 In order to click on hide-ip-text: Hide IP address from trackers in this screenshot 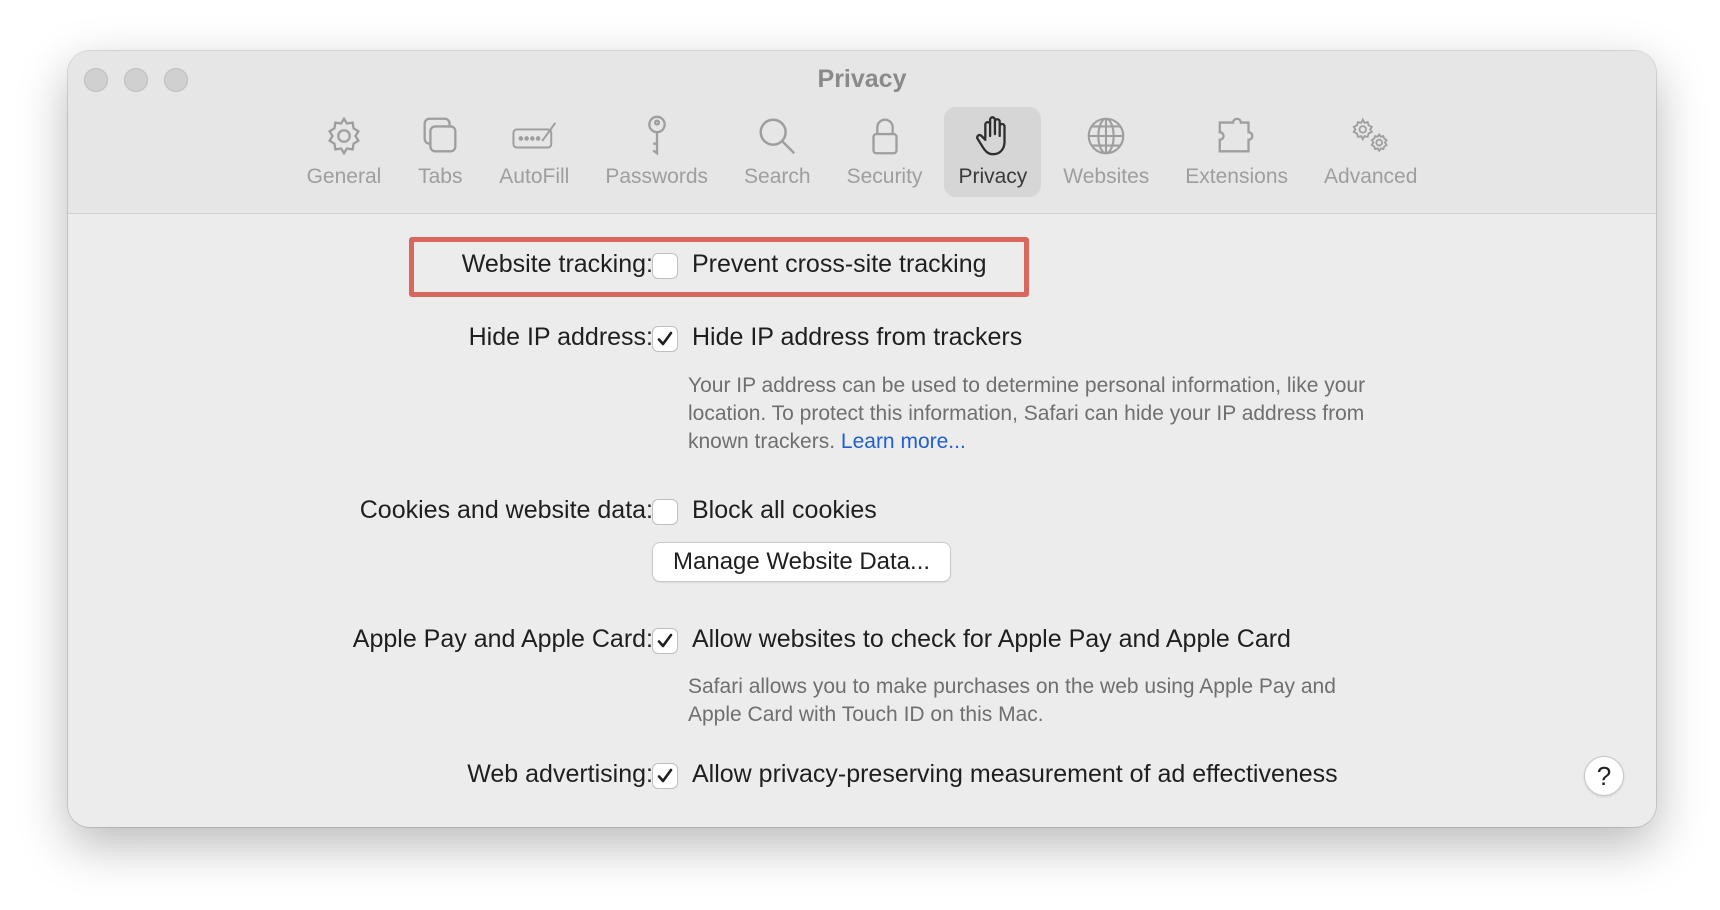, I will do `click(857, 337)`.